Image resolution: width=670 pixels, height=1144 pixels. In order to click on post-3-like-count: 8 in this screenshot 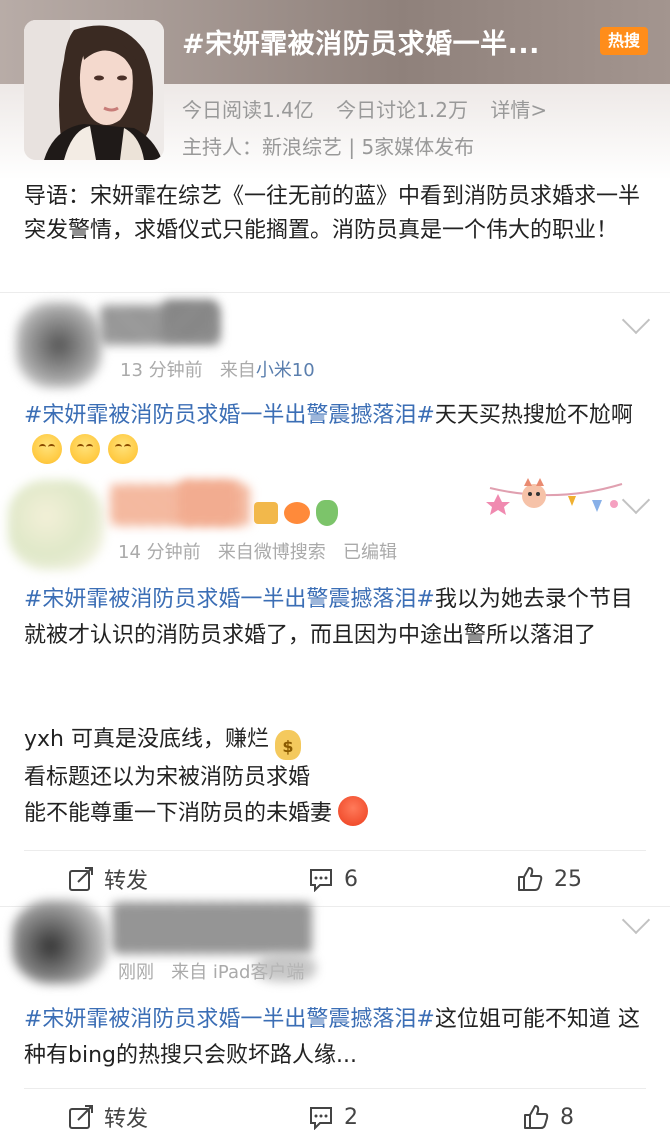, I will do `click(567, 1117)`.